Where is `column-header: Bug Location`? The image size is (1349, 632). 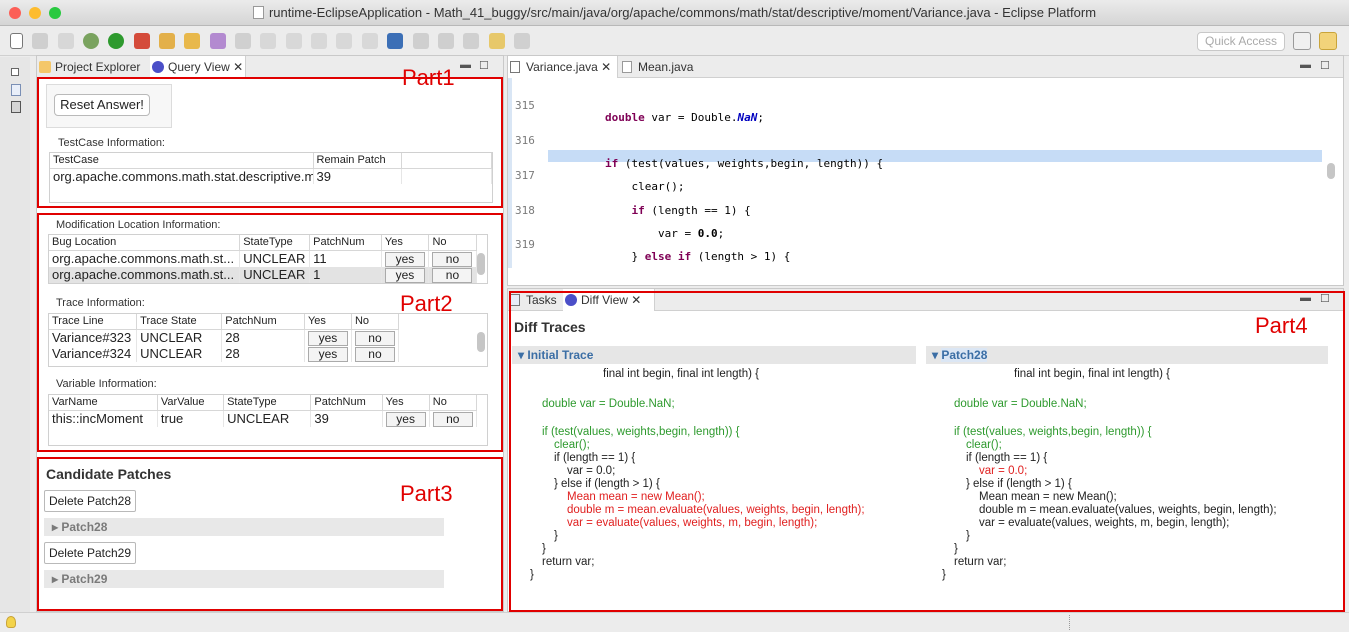 column-header: Bug Location is located at coordinates (145, 243).